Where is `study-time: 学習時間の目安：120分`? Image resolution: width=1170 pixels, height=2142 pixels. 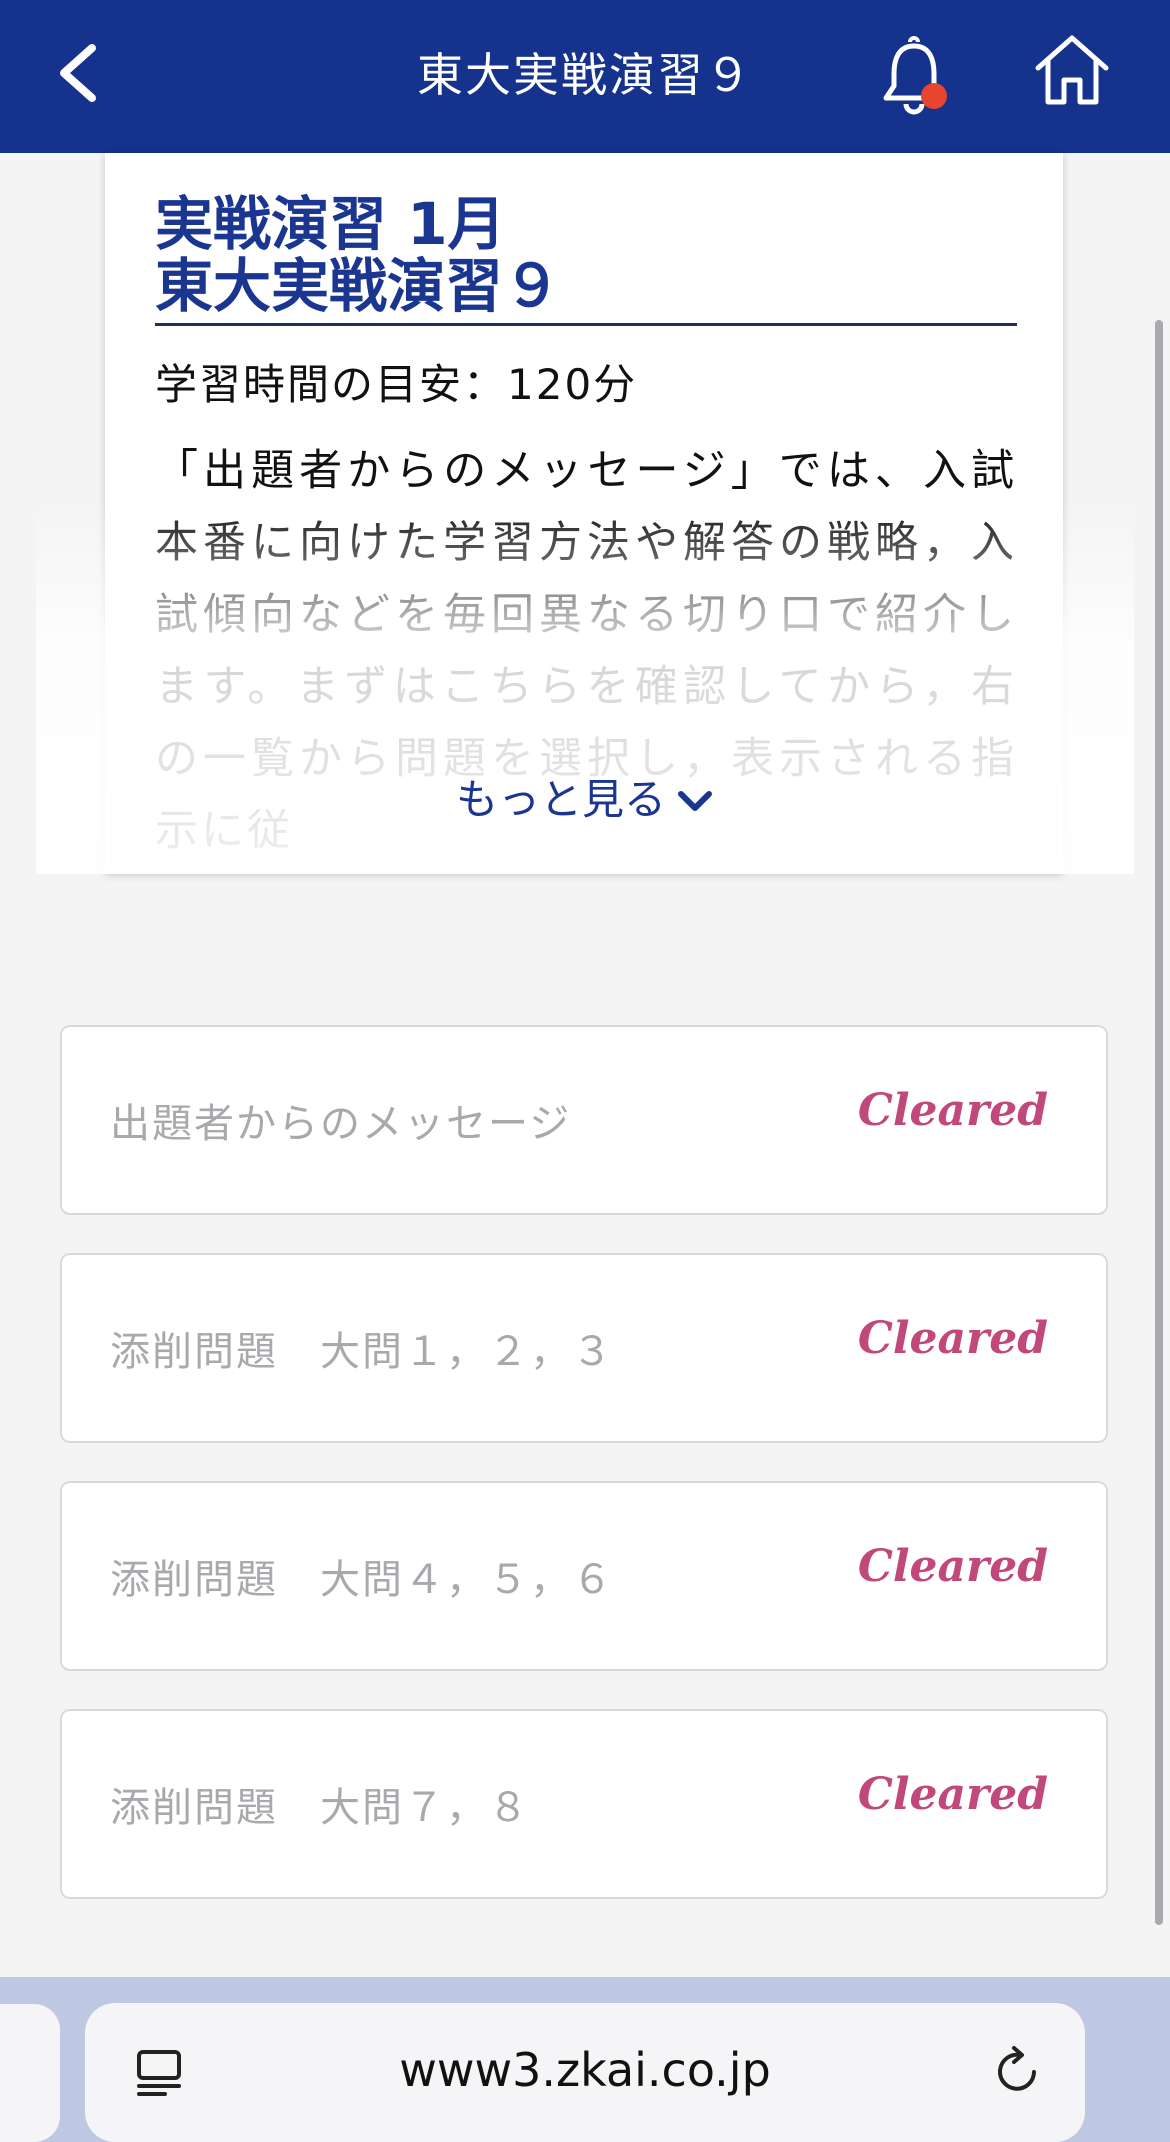
study-time: 学習時間の目安：120分 is located at coordinates (396, 384).